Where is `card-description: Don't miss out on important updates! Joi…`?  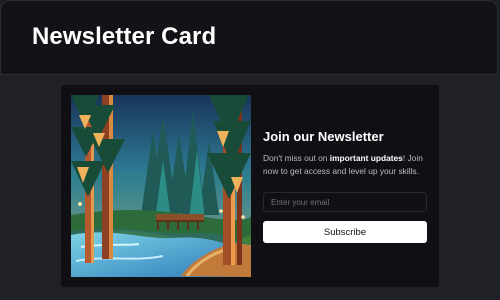 card-description: Don't miss out on important updates! Joi… is located at coordinates (345, 165).